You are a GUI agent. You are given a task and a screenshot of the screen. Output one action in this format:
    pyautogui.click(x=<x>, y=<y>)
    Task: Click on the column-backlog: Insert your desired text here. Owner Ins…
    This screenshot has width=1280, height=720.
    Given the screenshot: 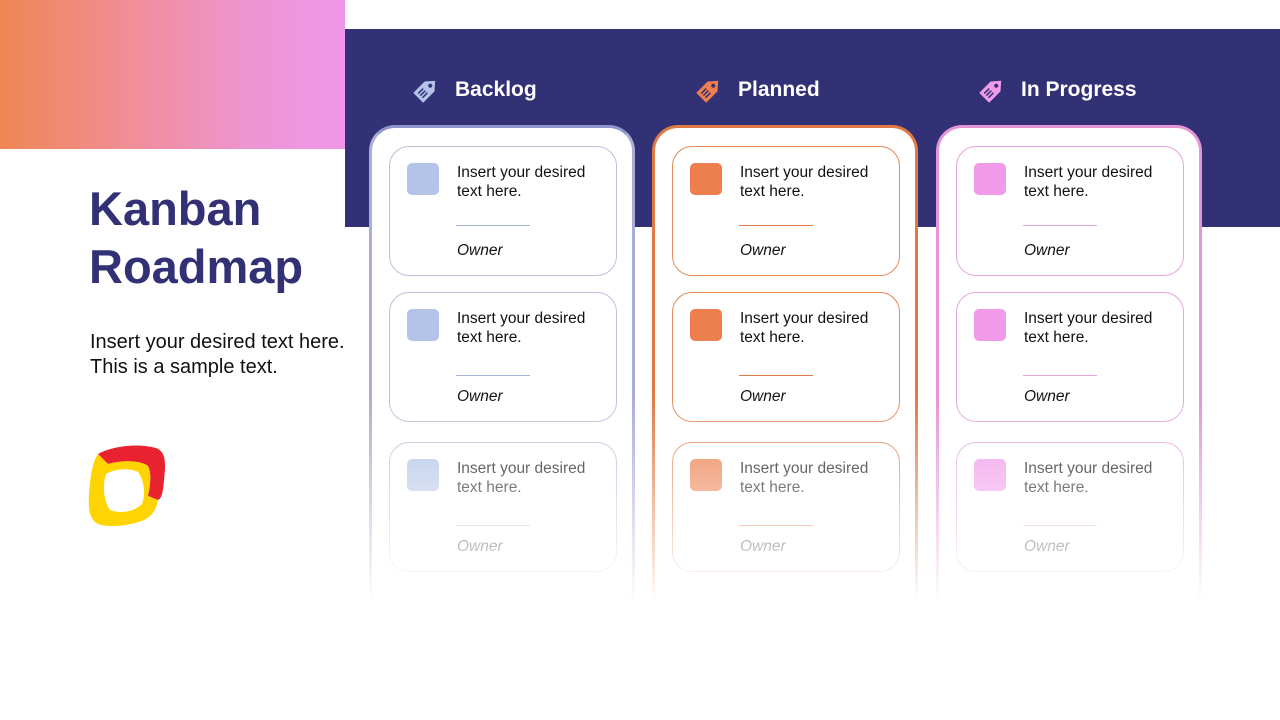 What is the action you would take?
    pyautogui.click(x=502, y=370)
    